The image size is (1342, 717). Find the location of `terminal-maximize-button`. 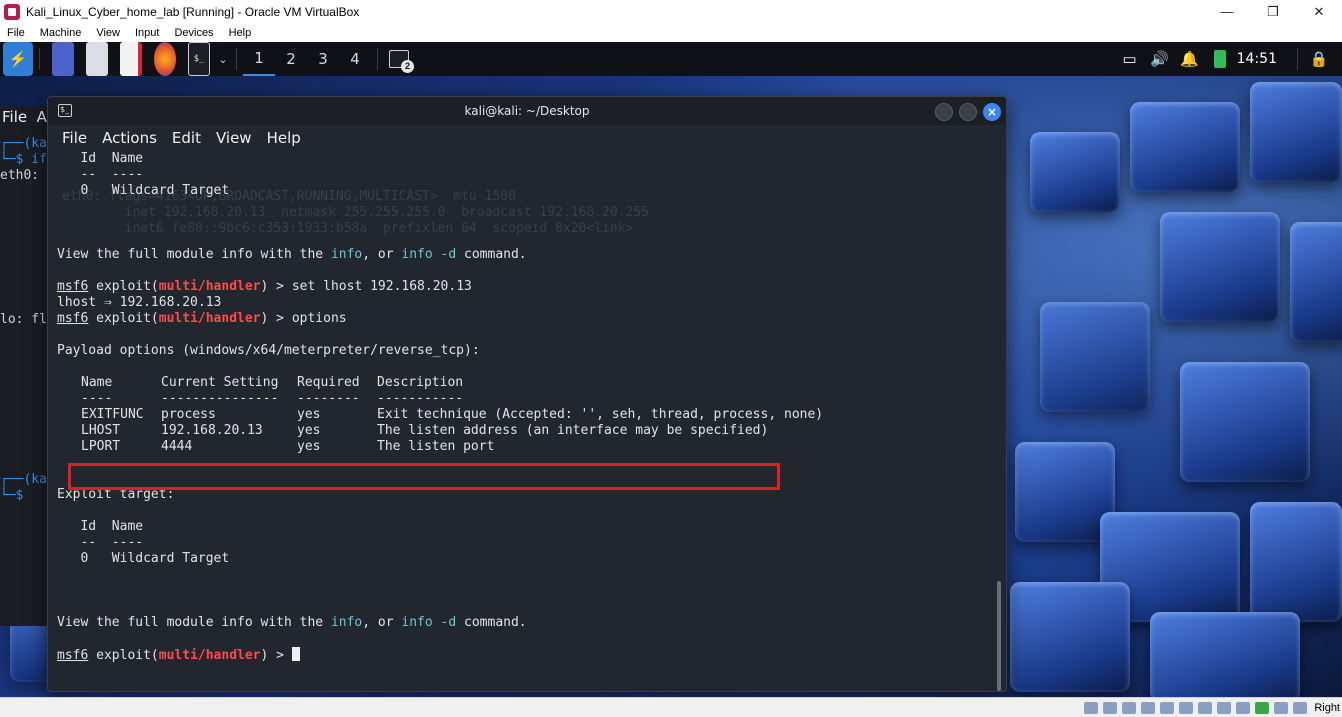

terminal-maximize-button is located at coordinates (968, 112).